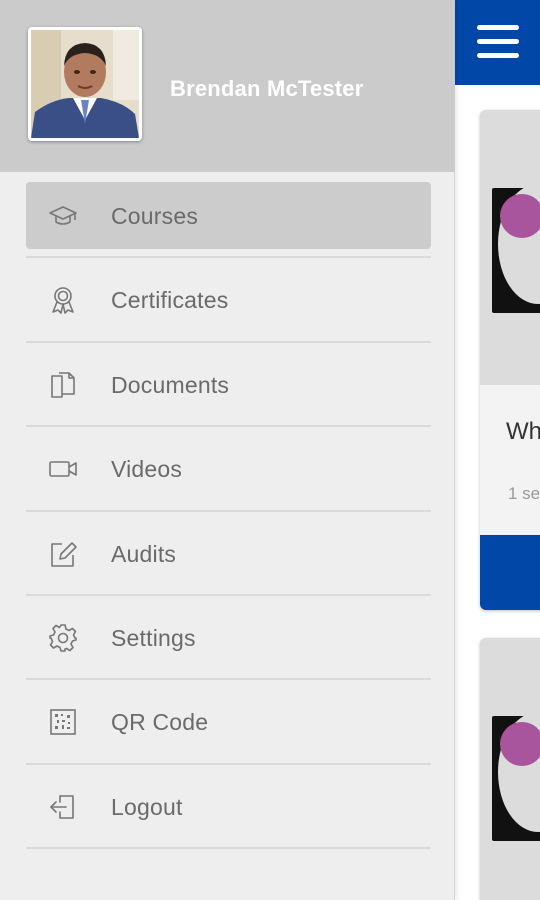 The width and height of the screenshot is (540, 900). I want to click on menu-item-certificates: Certificates, so click(228, 300).